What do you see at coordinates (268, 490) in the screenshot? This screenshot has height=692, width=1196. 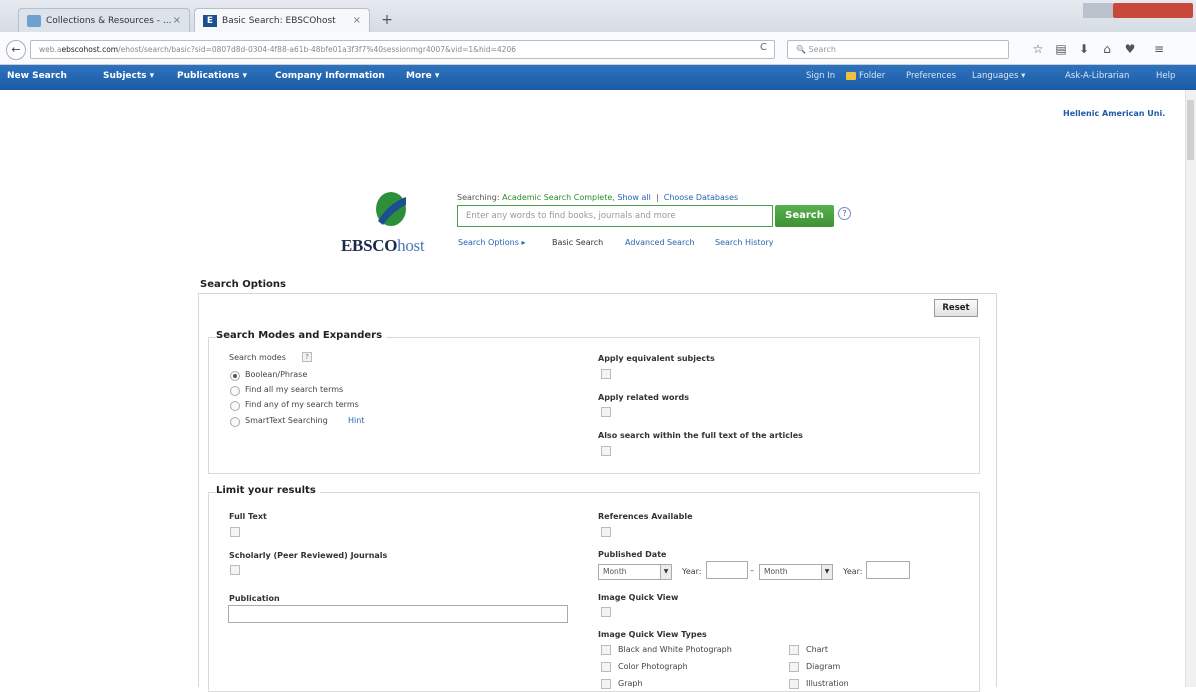 I see `limit-results-legend: Limit your results` at bounding box center [268, 490].